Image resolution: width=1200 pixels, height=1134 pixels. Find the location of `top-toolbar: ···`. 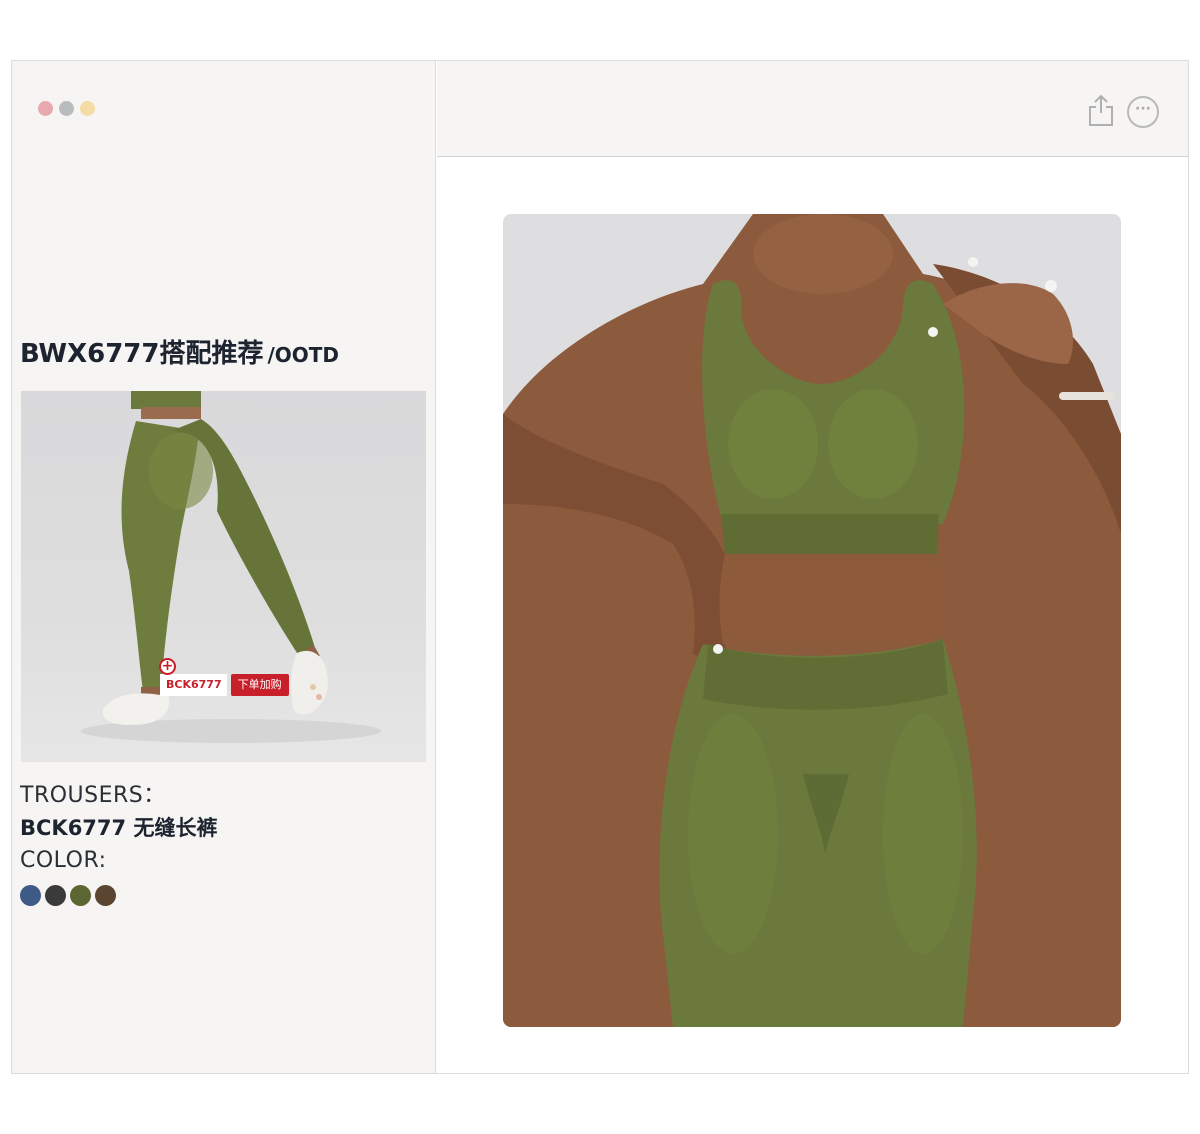

top-toolbar: ··· is located at coordinates (812, 109).